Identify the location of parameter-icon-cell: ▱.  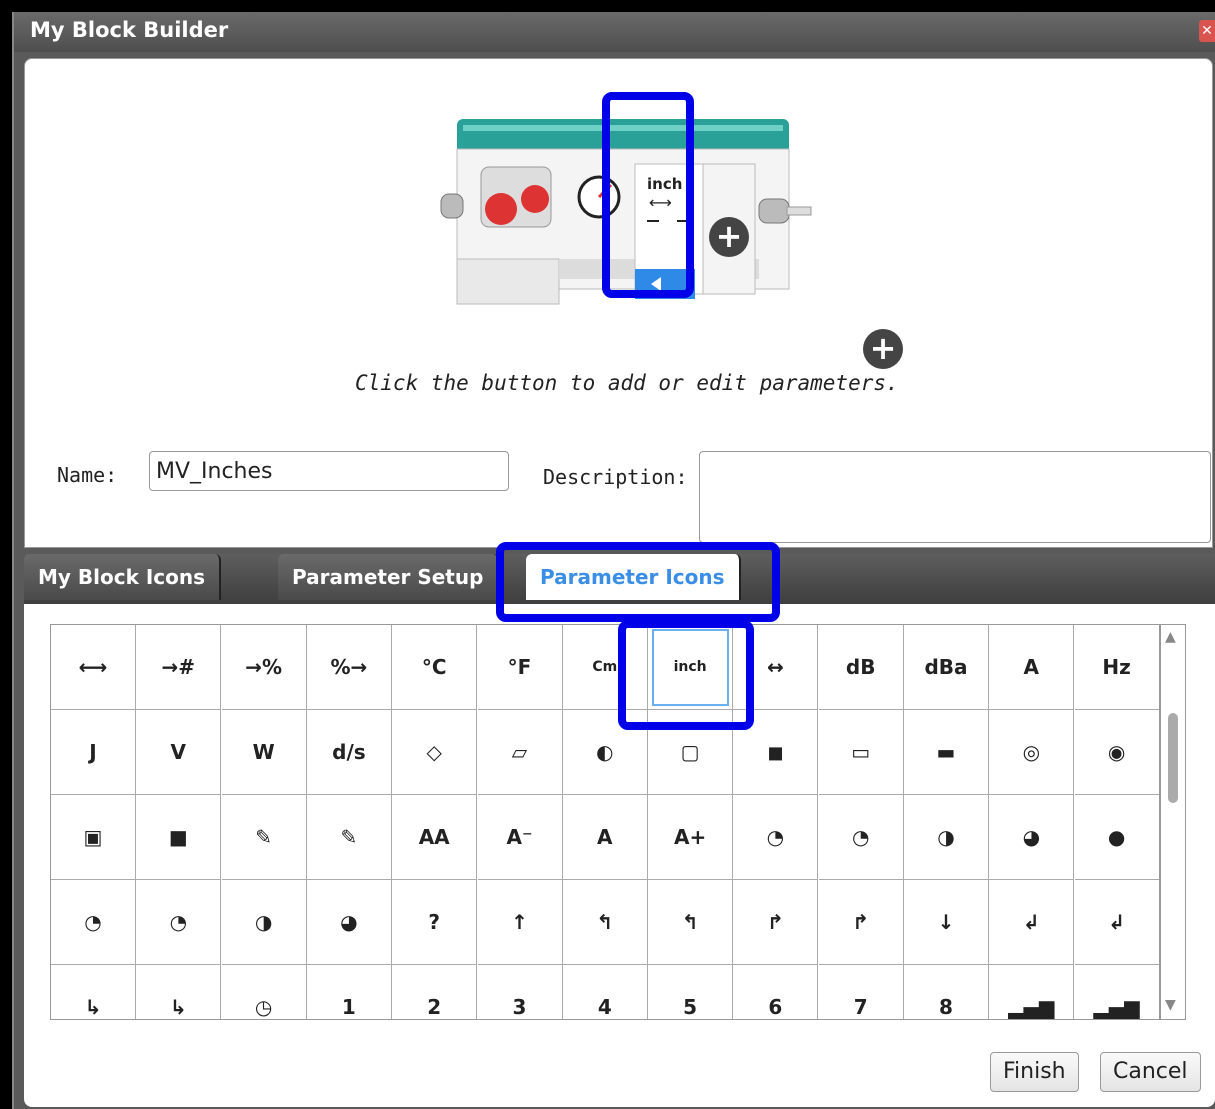
(520, 752).